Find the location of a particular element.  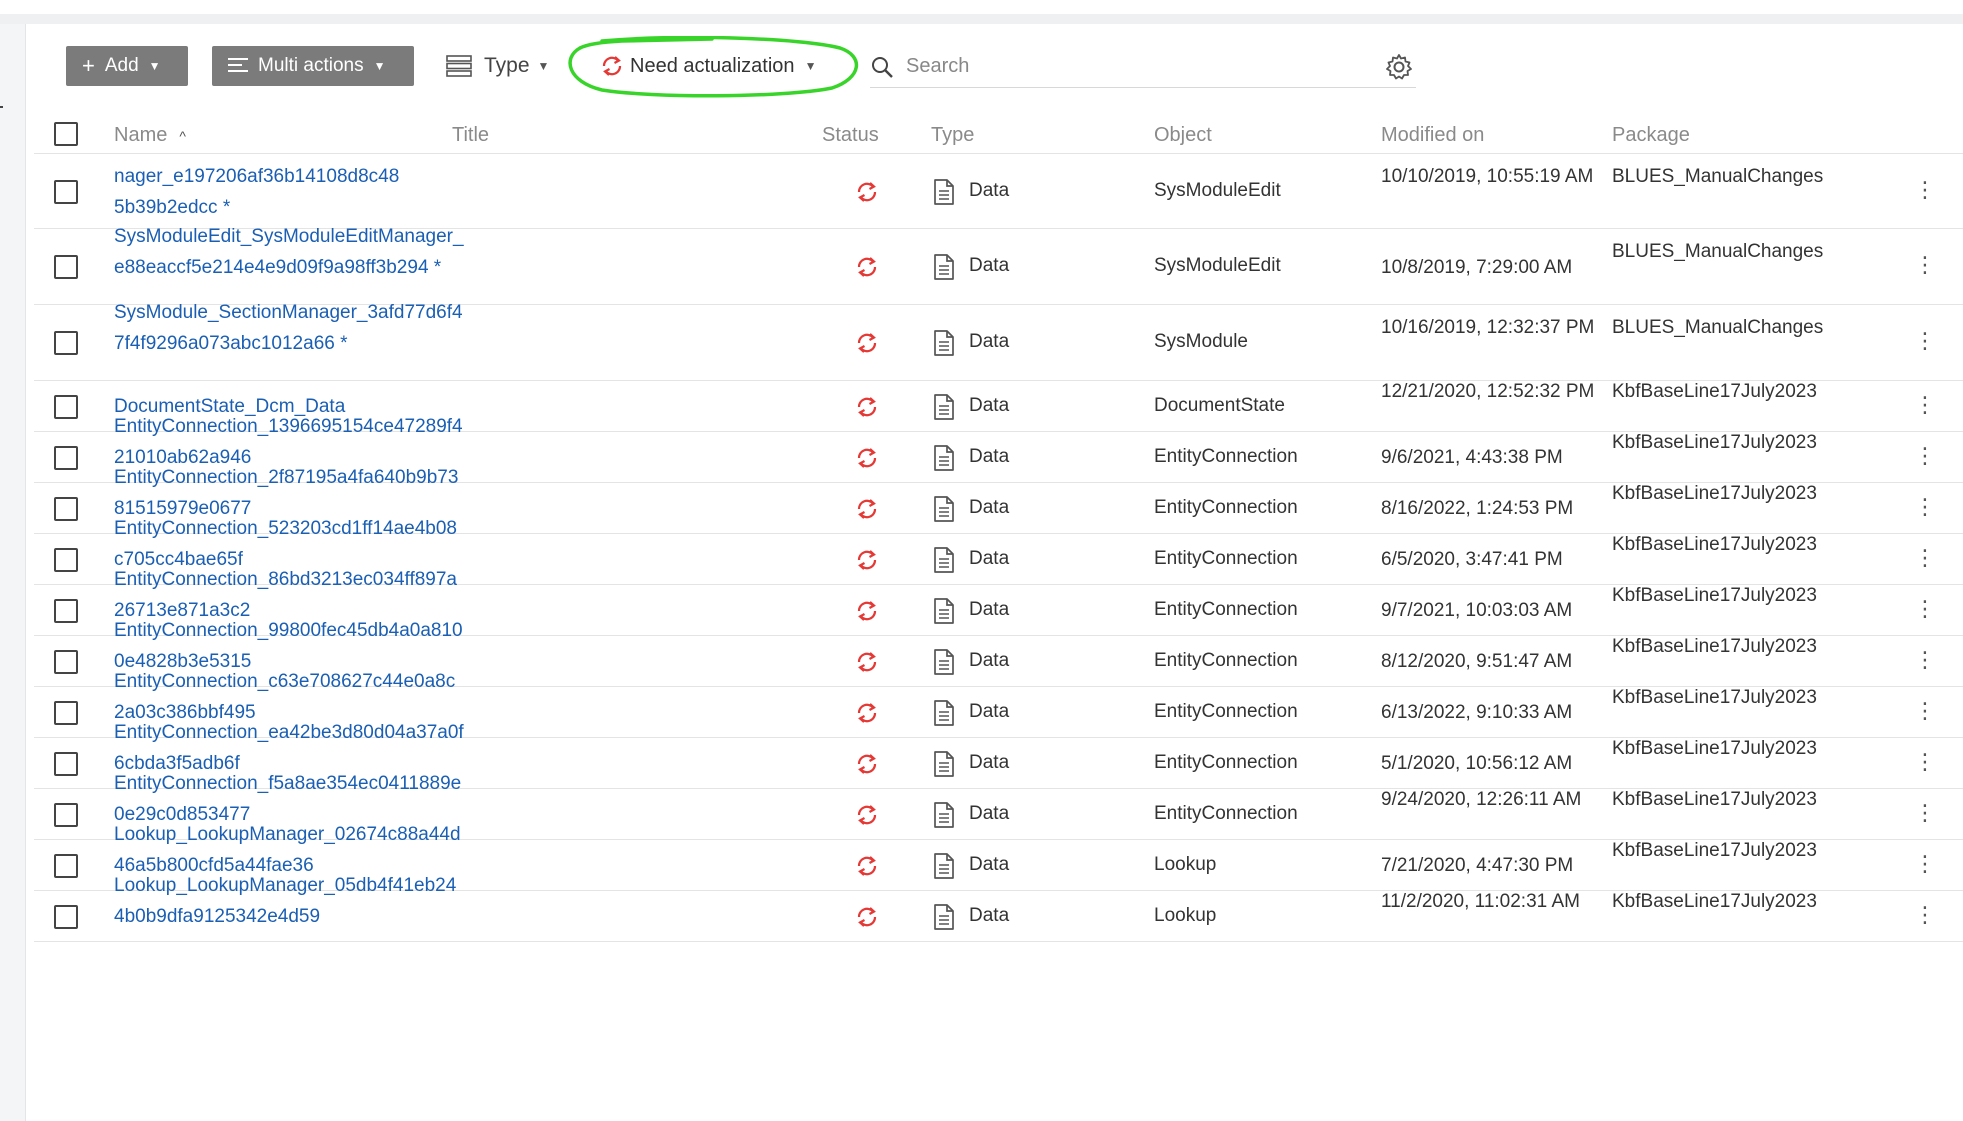

add-button-label: Add is located at coordinates (121, 65).